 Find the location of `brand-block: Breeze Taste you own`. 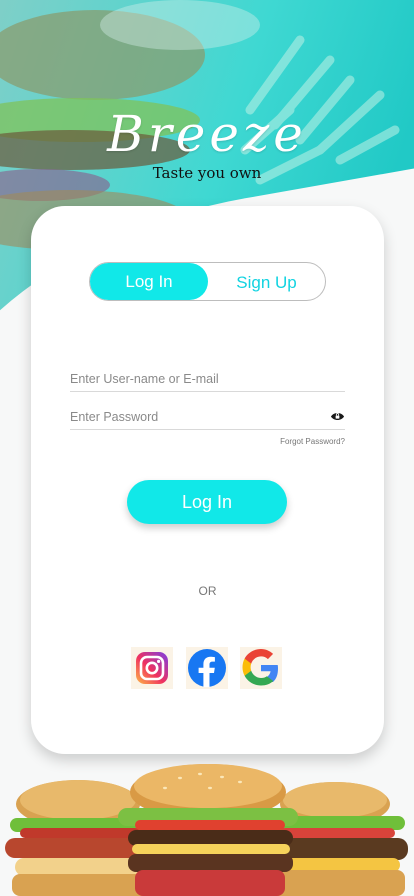

brand-block: Breeze Taste you own is located at coordinates (207, 145).